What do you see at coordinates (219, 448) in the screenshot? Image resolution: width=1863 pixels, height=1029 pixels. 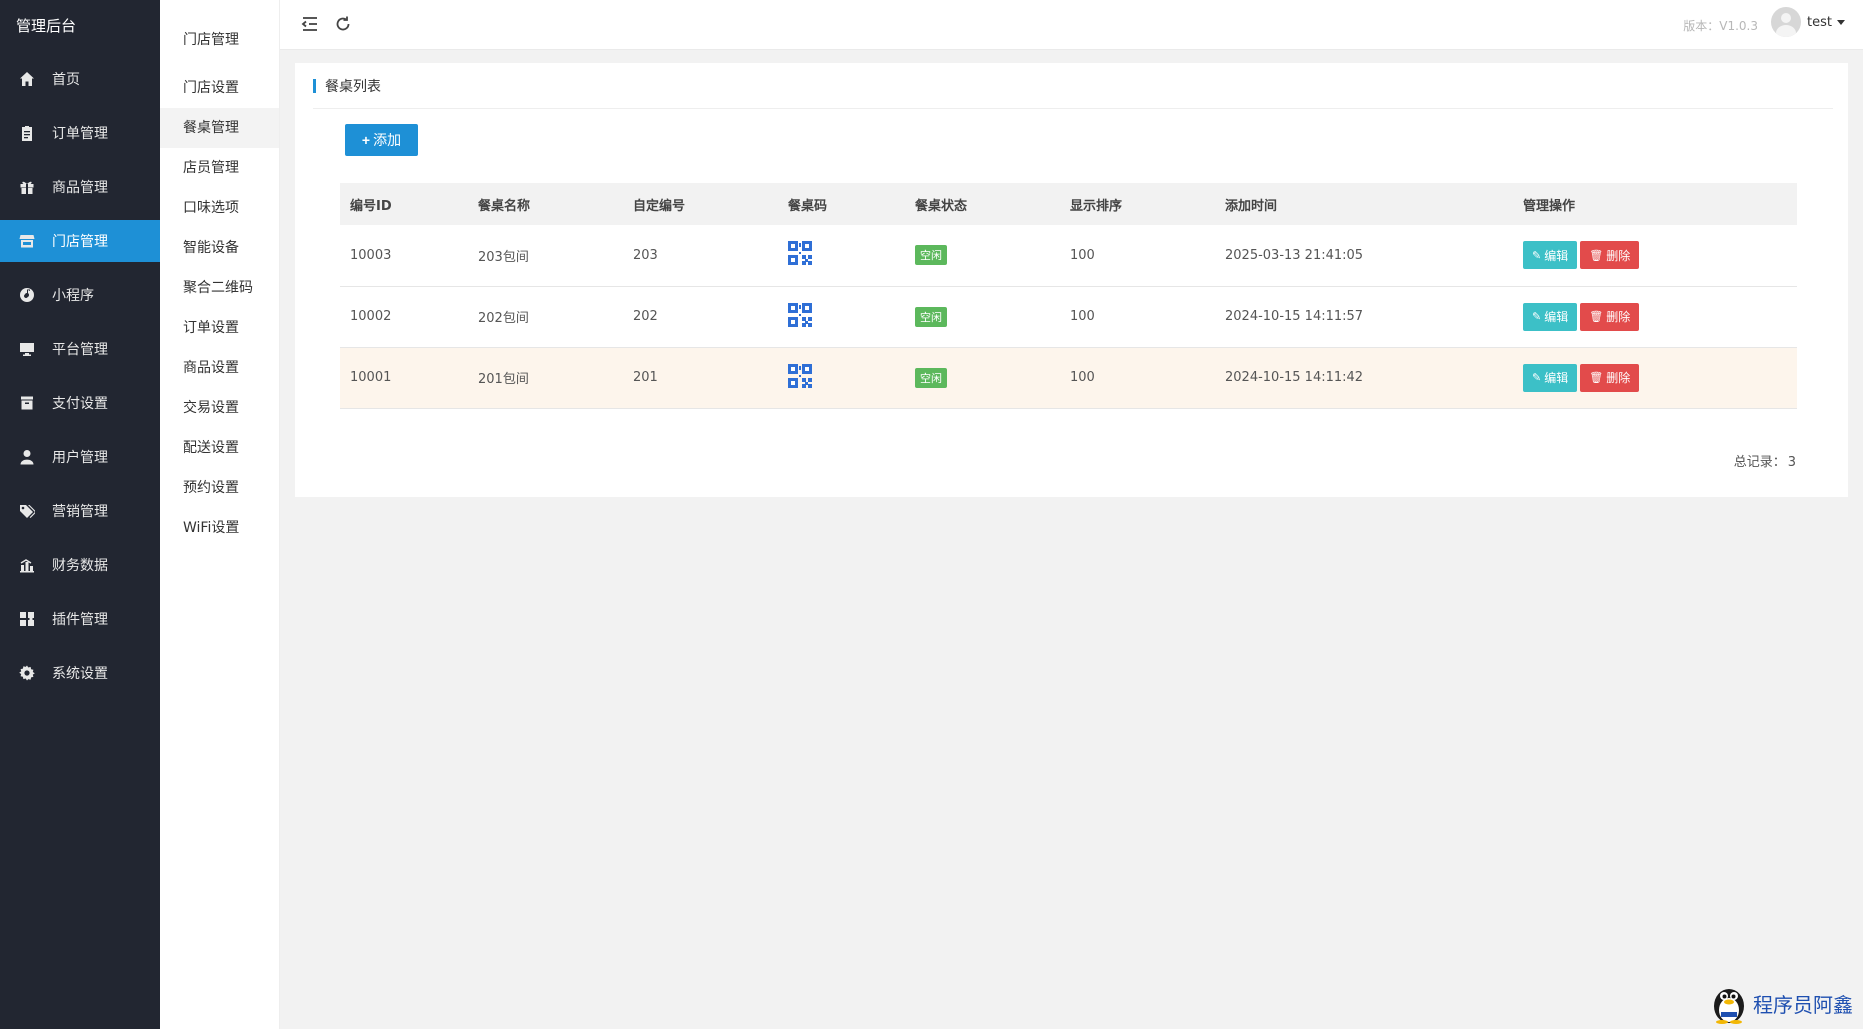 I see `subnav-item-9: 配送设置` at bounding box center [219, 448].